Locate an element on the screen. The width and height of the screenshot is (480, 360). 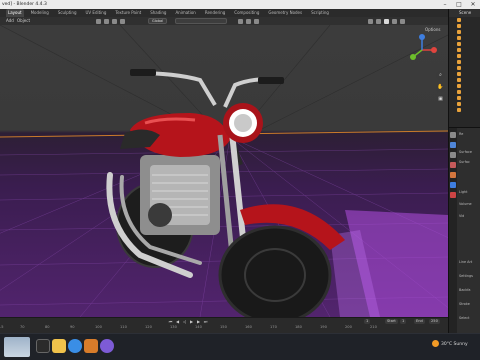
maximize-icon: □ is located at coordinates (459, 4).